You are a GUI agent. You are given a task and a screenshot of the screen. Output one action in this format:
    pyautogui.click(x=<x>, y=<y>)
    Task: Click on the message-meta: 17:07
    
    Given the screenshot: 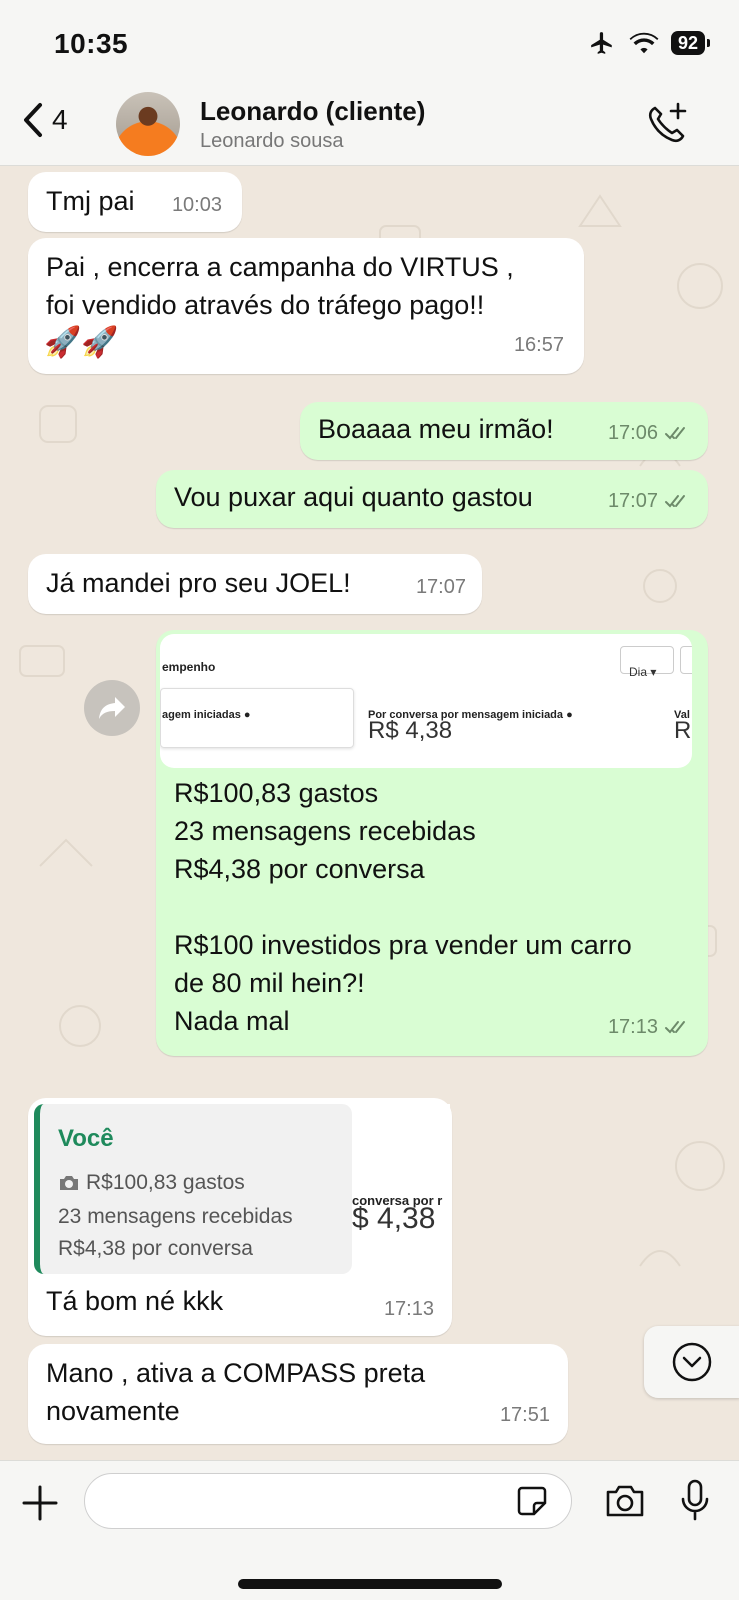 What is the action you would take?
    pyautogui.click(x=650, y=501)
    